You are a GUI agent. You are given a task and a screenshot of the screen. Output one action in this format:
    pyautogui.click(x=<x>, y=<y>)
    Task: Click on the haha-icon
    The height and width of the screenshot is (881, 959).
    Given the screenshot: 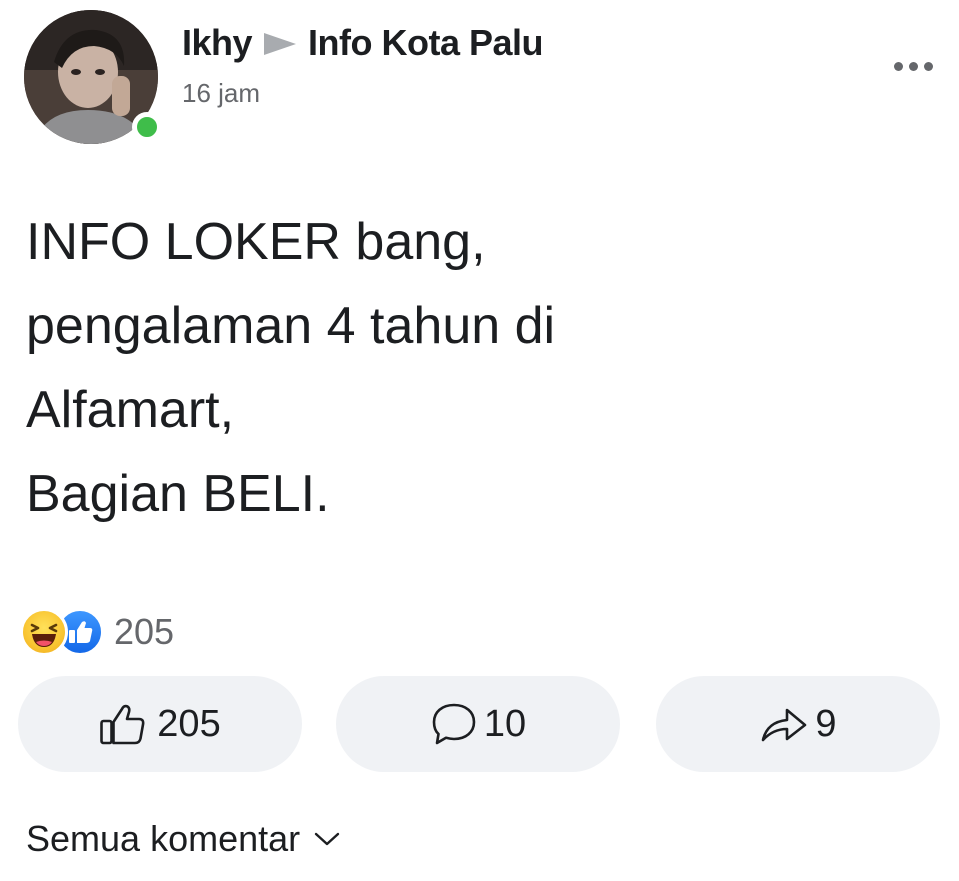 What is the action you would take?
    pyautogui.click(x=44, y=632)
    